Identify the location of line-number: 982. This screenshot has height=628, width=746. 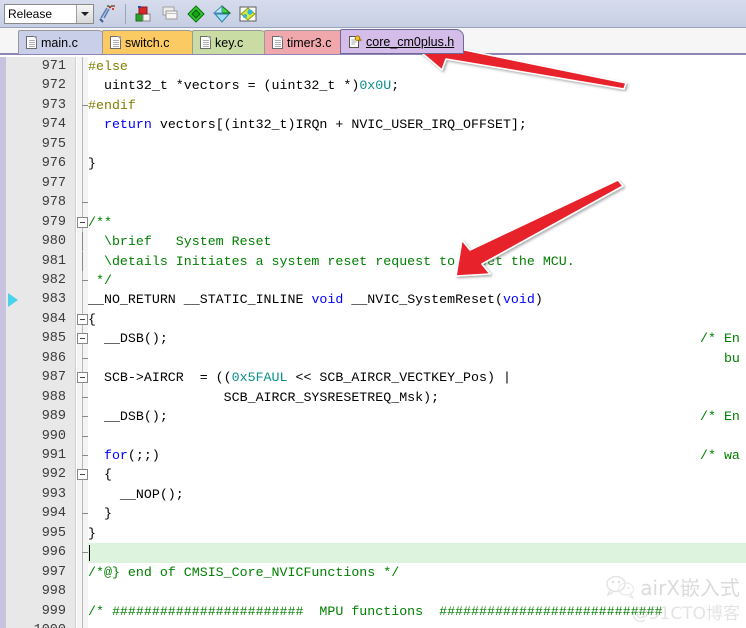
(53, 280).